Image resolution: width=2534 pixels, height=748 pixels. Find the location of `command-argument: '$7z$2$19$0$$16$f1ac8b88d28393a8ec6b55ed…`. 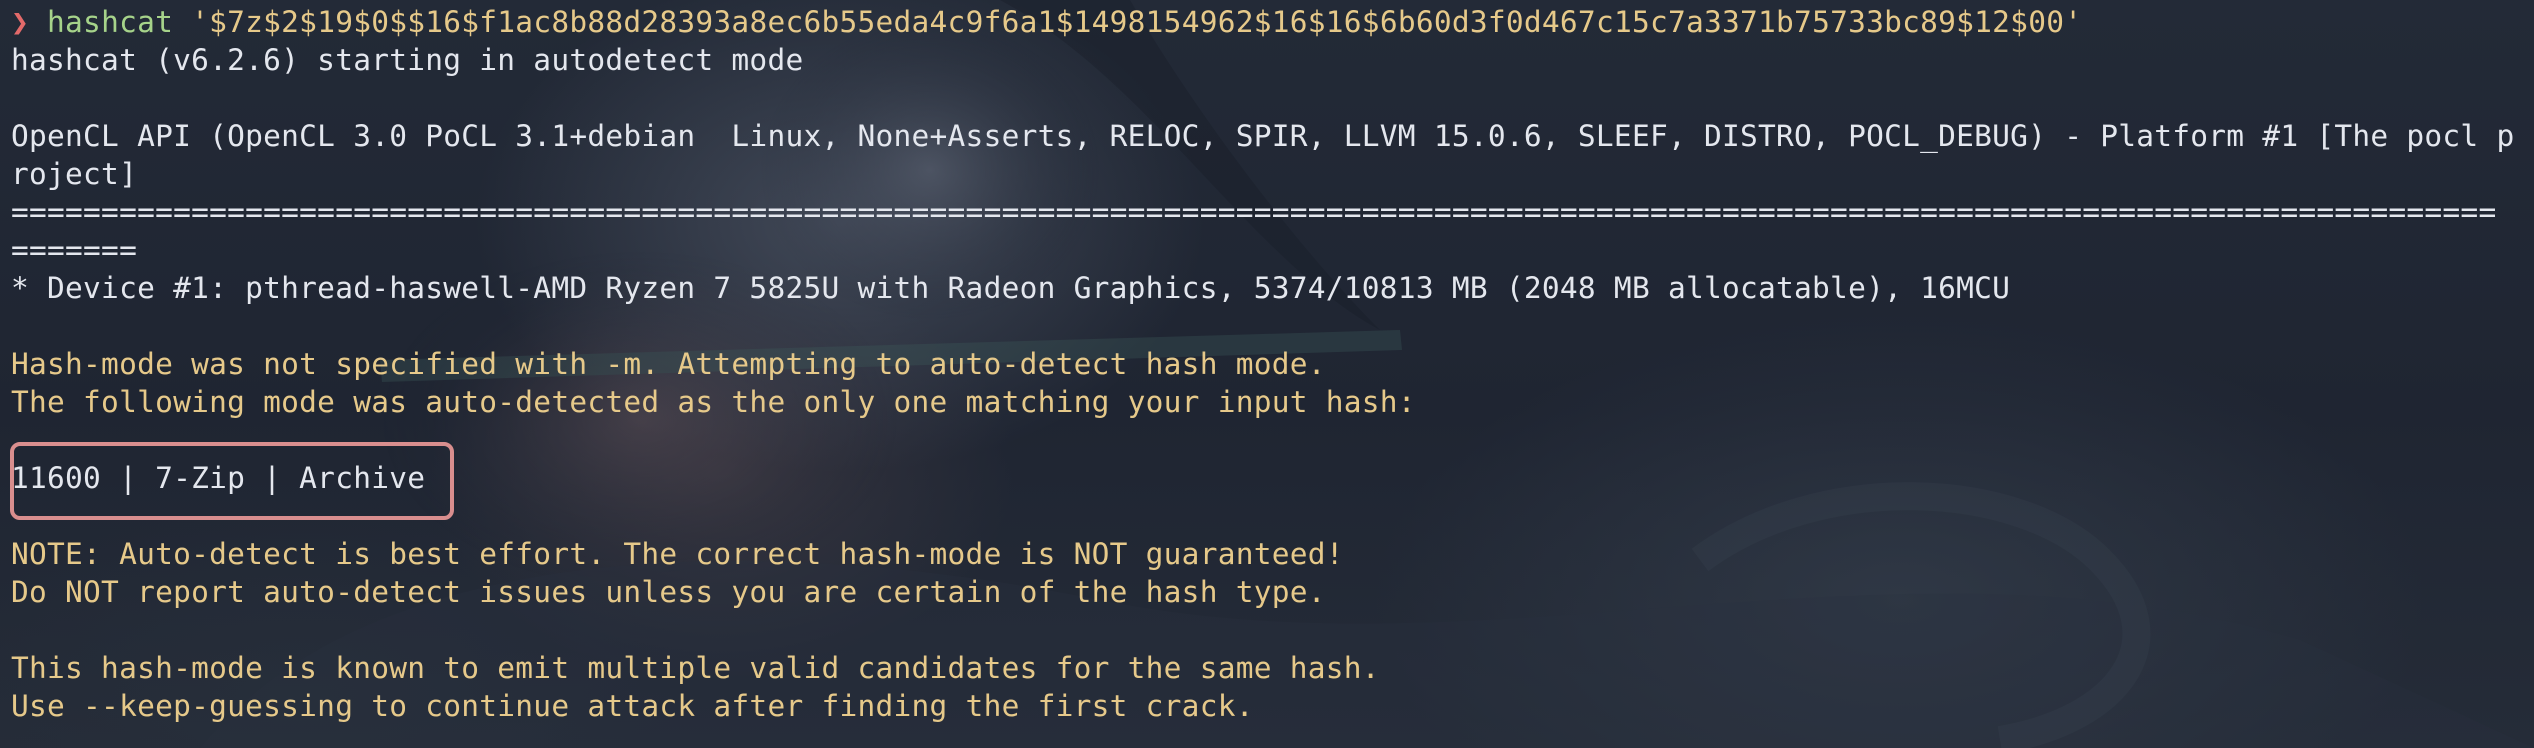

command-argument: '$7z$2$19$0$$16$f1ac8b88d28393a8ec6b55ed… is located at coordinates (1128, 22).